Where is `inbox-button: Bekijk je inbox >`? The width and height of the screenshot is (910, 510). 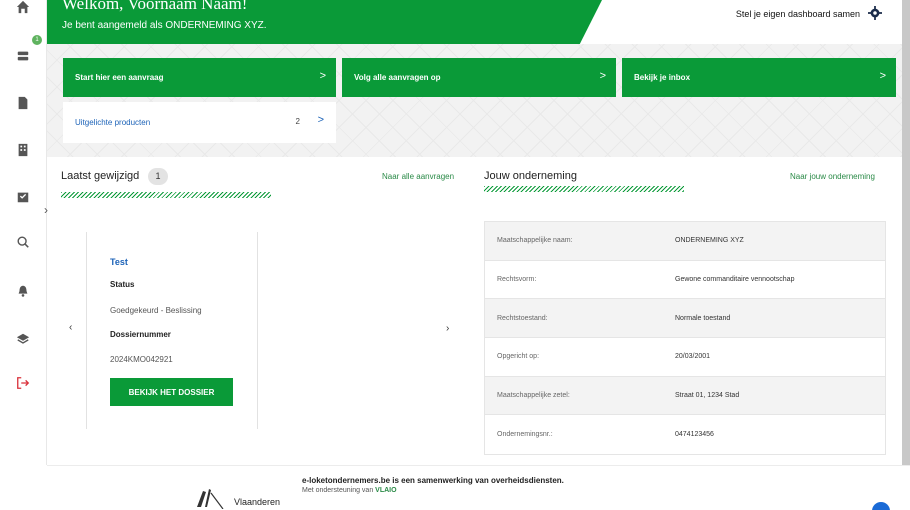 inbox-button: Bekijk je inbox > is located at coordinates (759, 77).